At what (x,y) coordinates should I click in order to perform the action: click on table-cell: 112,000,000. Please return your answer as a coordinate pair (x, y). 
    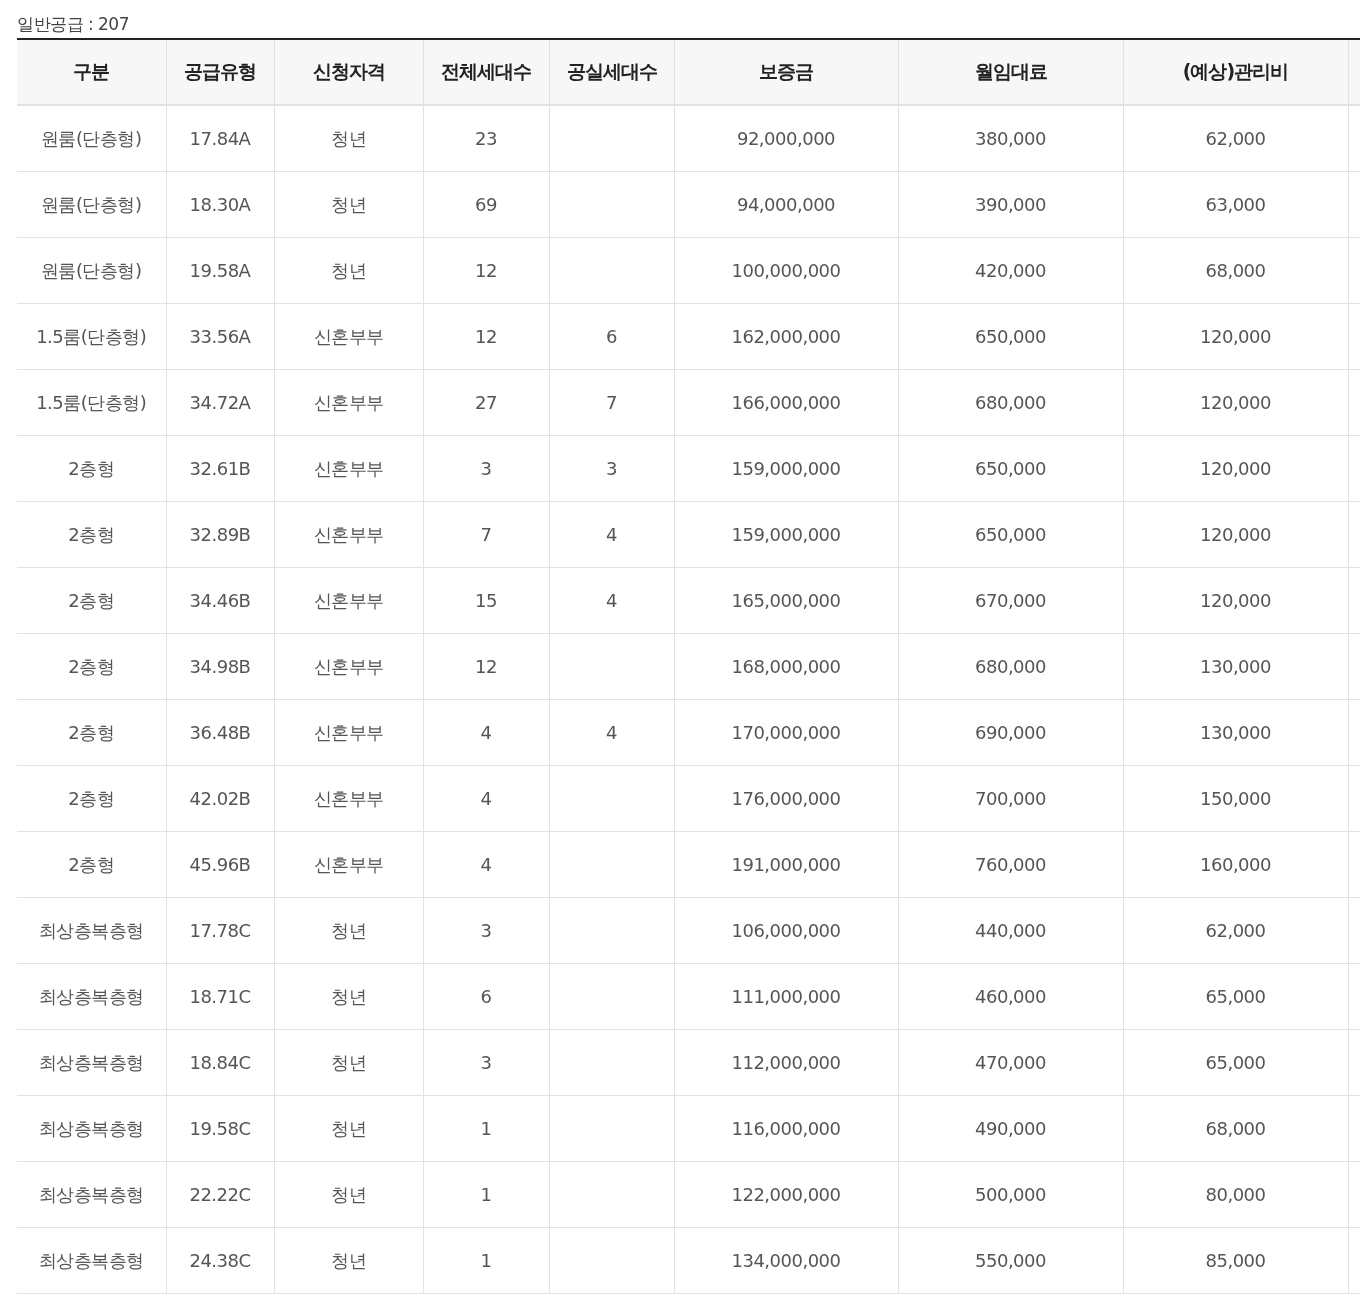
    Looking at the image, I should click on (786, 1062).